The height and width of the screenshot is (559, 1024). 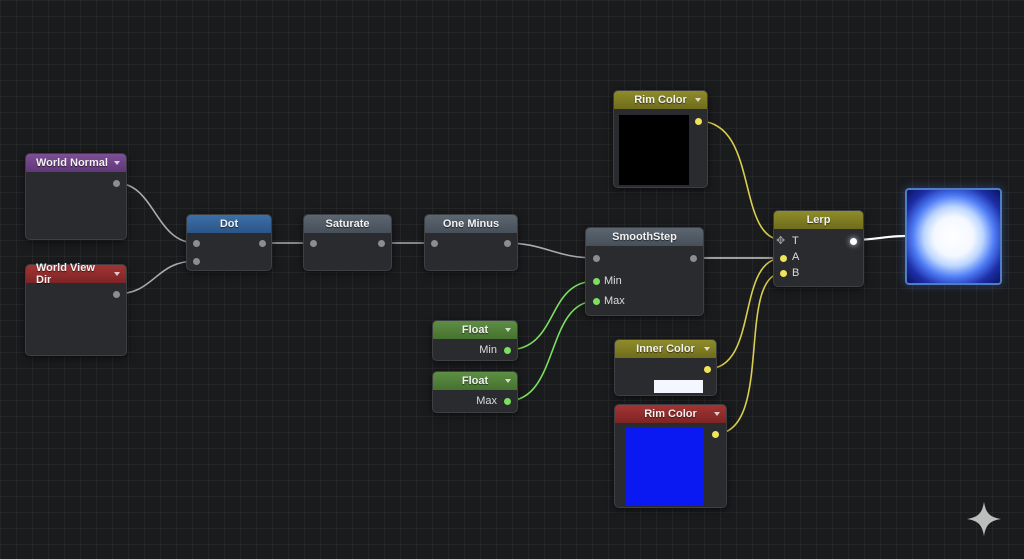 What do you see at coordinates (156, 277) in the screenshot?
I see `wire-viewdir-to-dot` at bounding box center [156, 277].